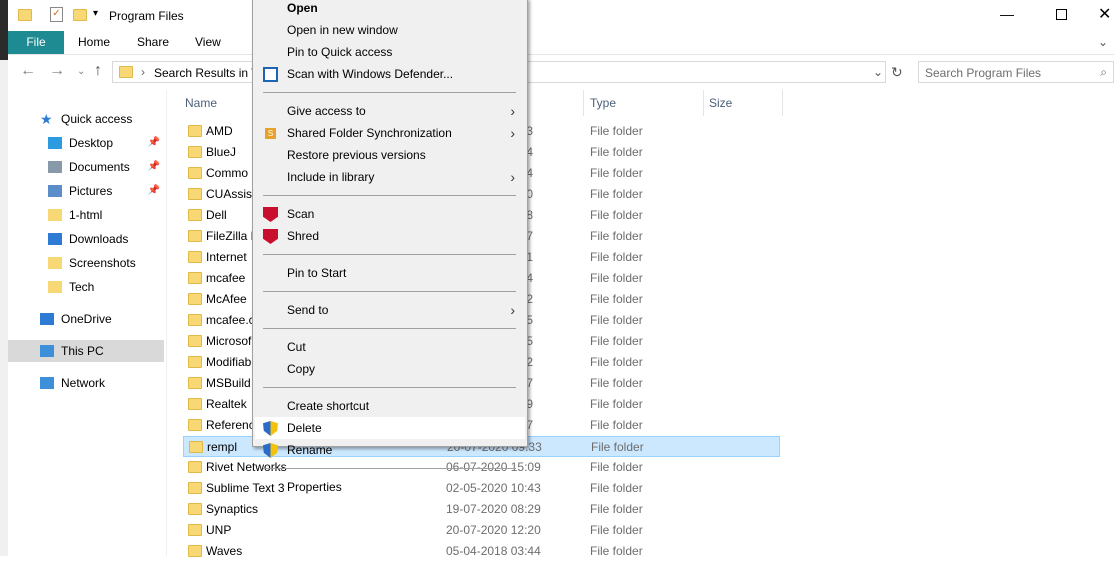  I want to click on recent-locations-icon: ⌄, so click(81, 71).